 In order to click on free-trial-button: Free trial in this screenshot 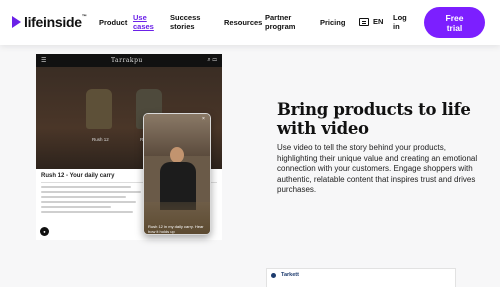, I will do `click(454, 22)`.